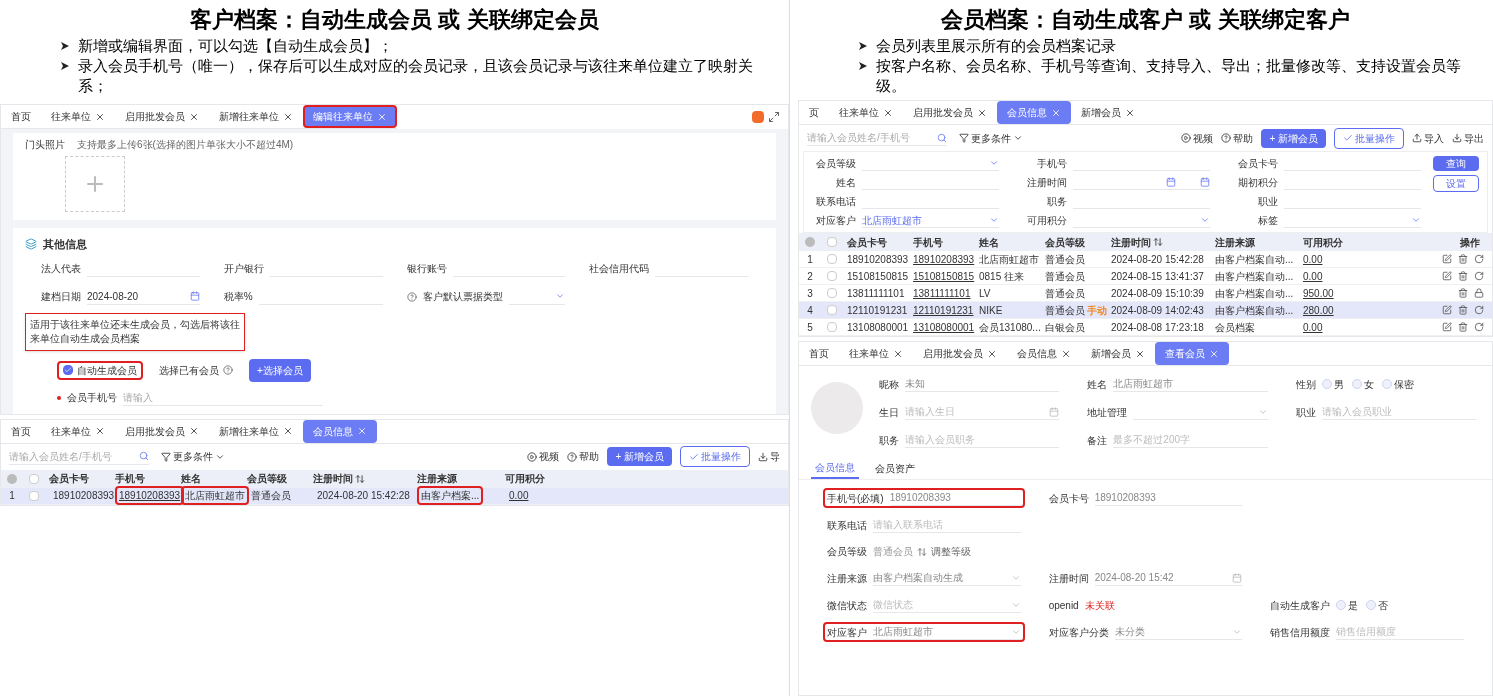  Describe the element at coordinates (256, 431) in the screenshot. I see `page-tab: 新增往来单位` at that location.